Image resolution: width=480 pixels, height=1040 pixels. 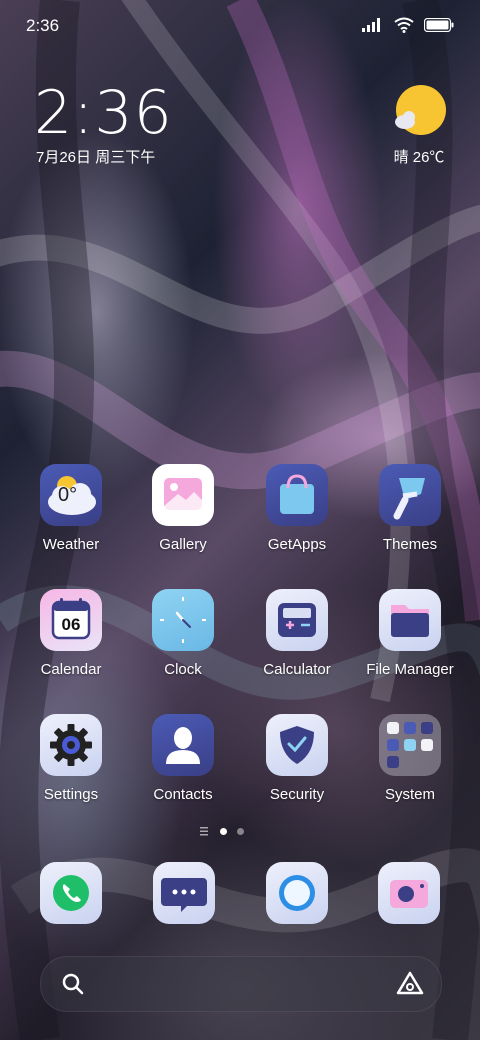 I want to click on app-label-settings: Settings, so click(x=71, y=794).